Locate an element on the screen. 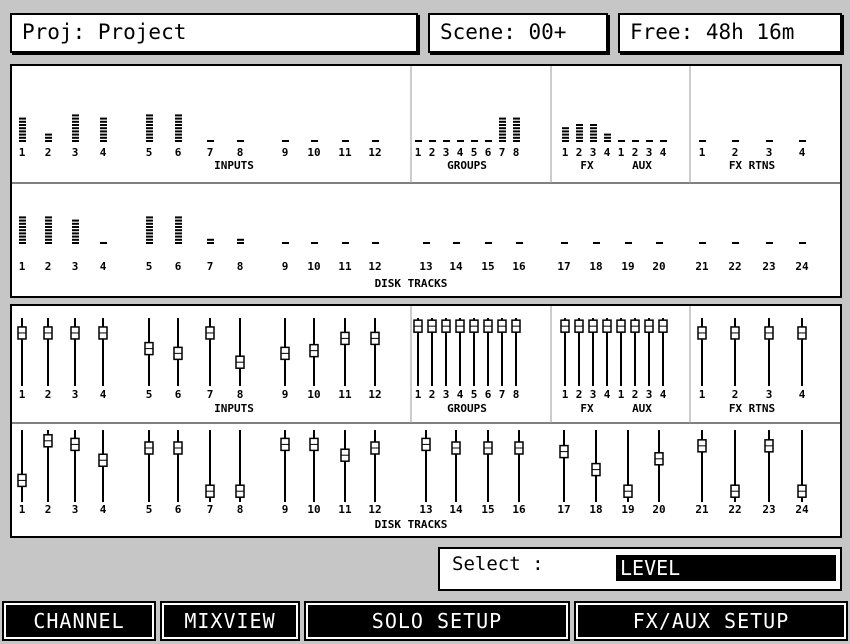 This screenshot has width=850, height=644. fx-rtns-title: FX RTNS is located at coordinates (752, 408).